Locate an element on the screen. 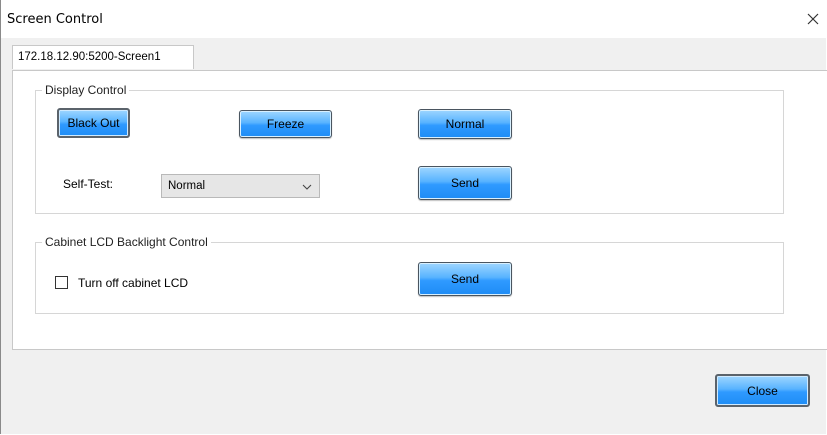 Image resolution: width=827 pixels, height=435 pixels. freeze-label: Freeze is located at coordinates (285, 124).